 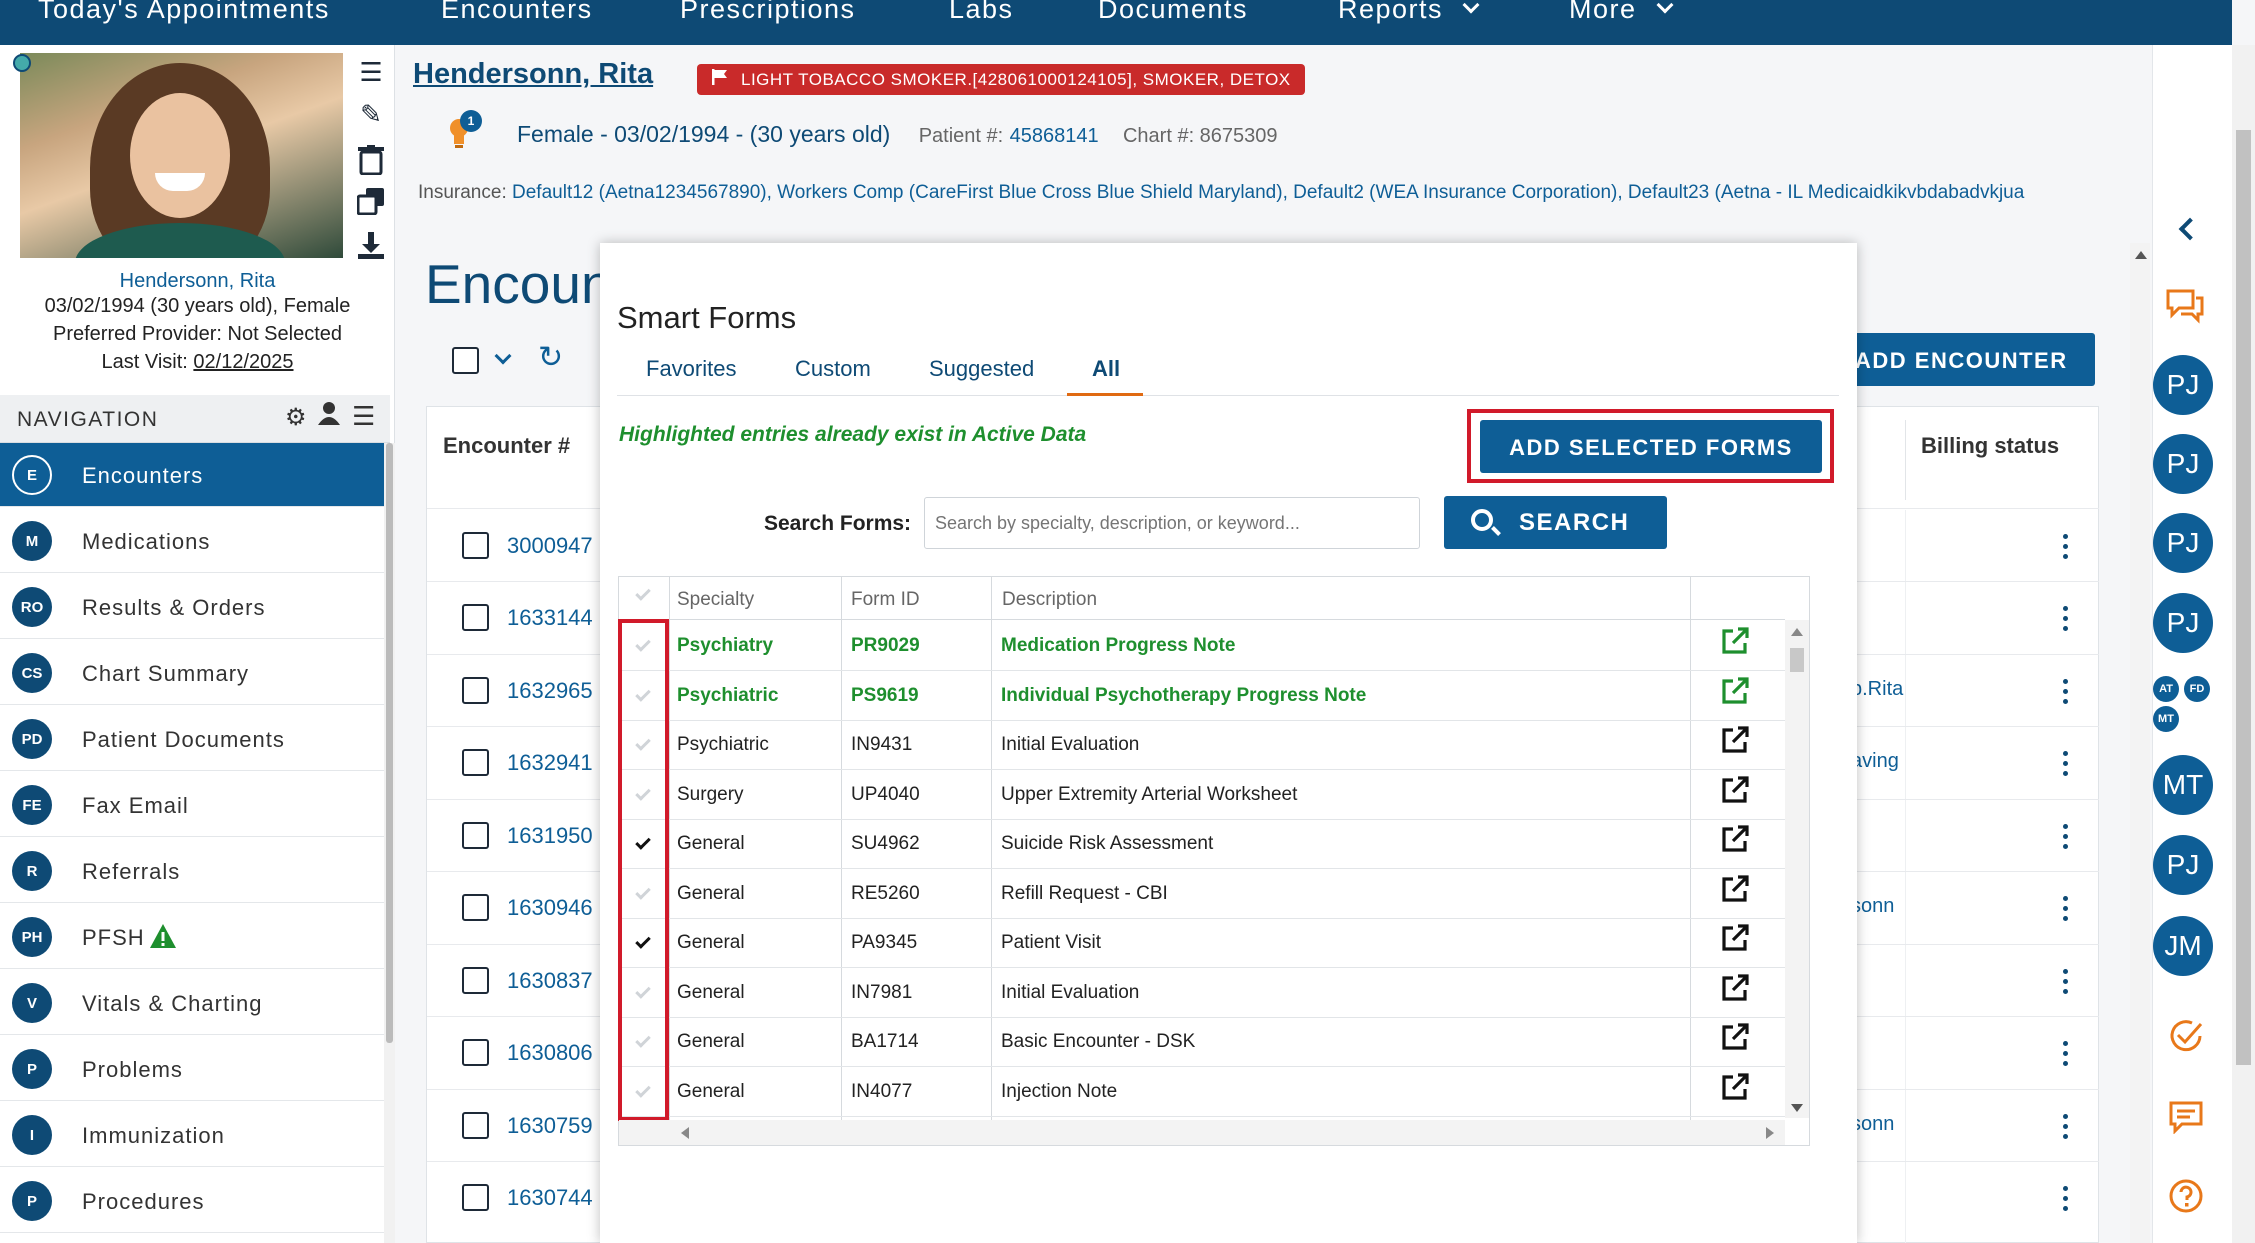 I want to click on user-avatar-small: MT, so click(x=2166, y=719).